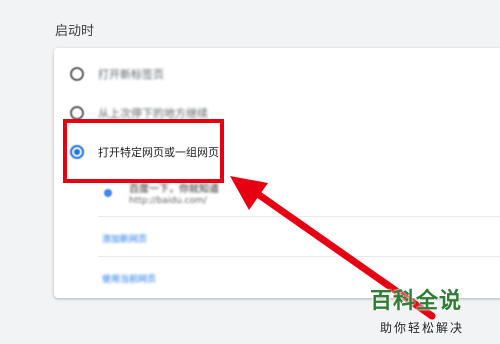 This screenshot has height=344, width=500. What do you see at coordinates (416, 301) in the screenshot?
I see `watermark-title: 百科全说` at bounding box center [416, 301].